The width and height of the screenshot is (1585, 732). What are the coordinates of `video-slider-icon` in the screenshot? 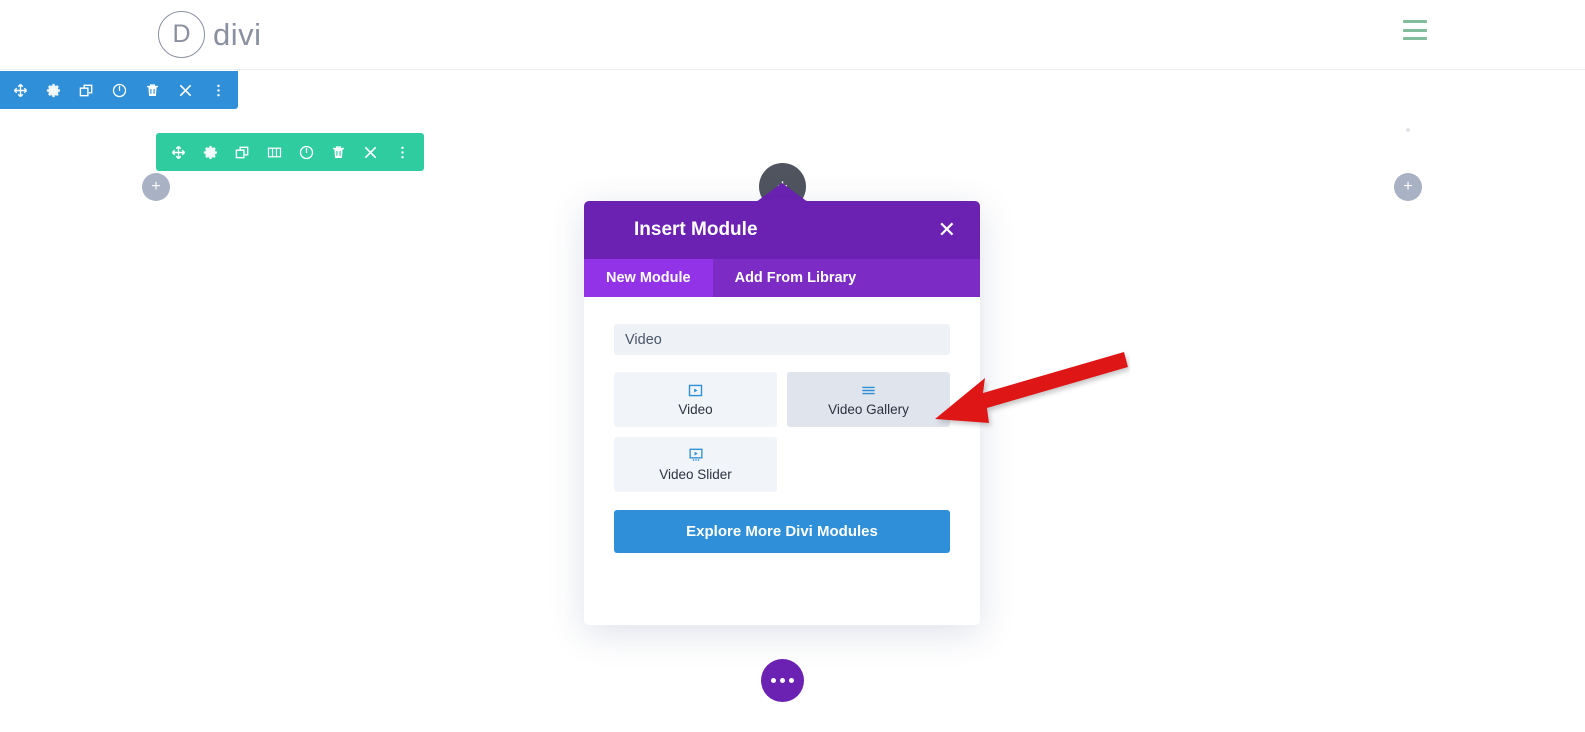 It's located at (696, 455).